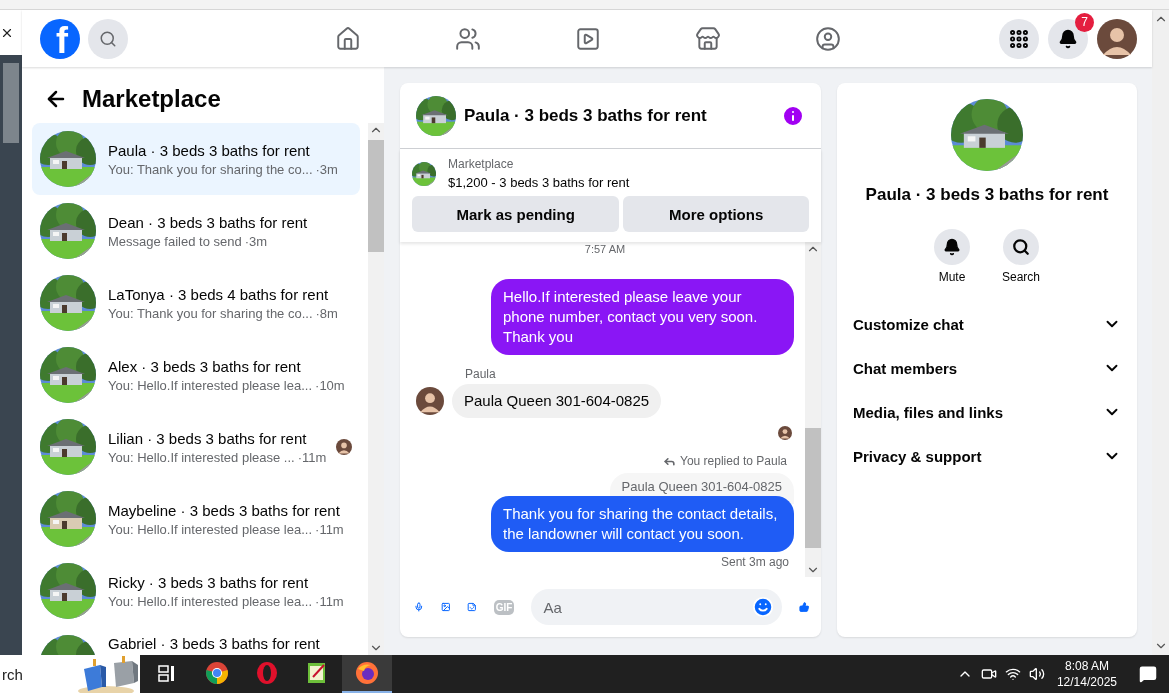 Image resolution: width=1169 pixels, height=693 pixels. I want to click on message-time: ·8m, so click(326, 313).